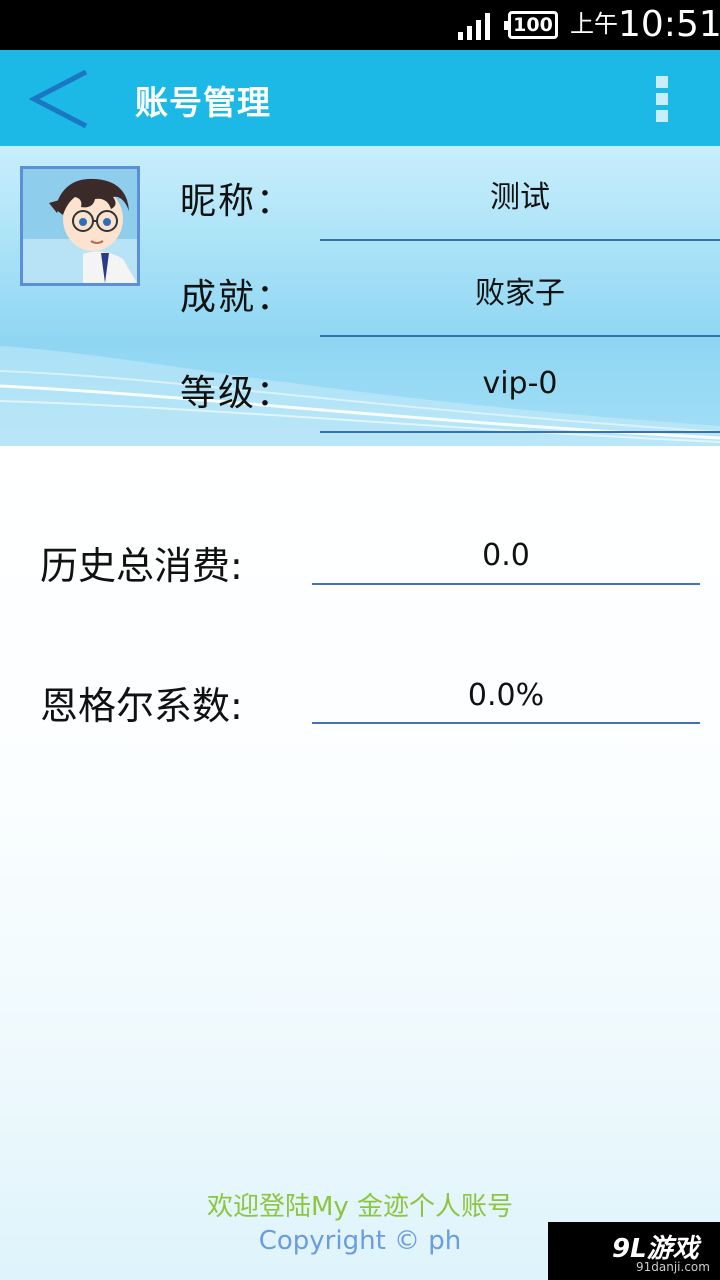  I want to click on total-spend-label: 历史总消费:, so click(141, 566).